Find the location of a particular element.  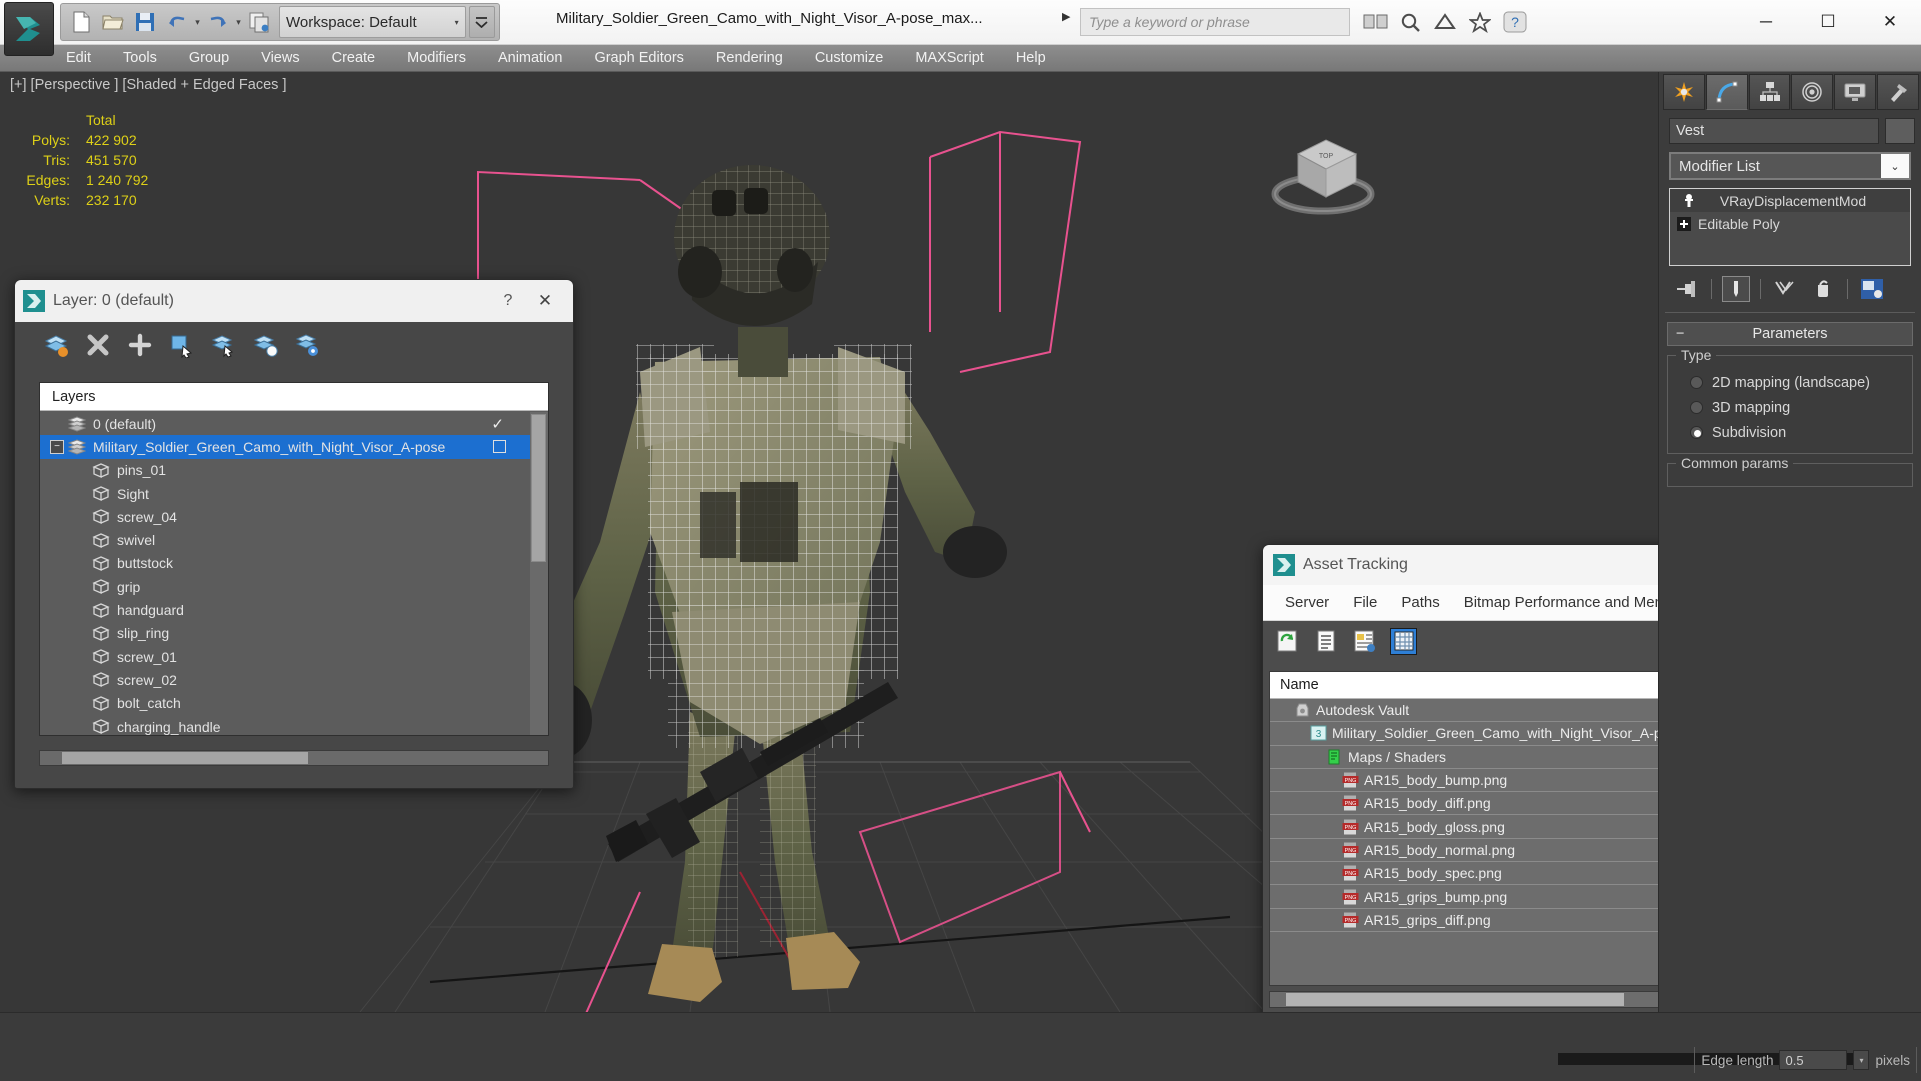

make-unique-icon is located at coordinates (1785, 289).